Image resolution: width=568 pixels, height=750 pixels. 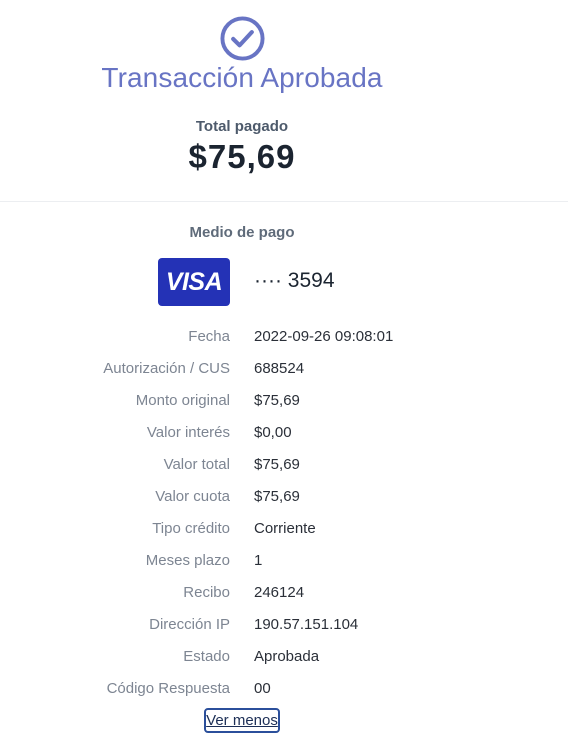 I want to click on total-paid-amount: $75,69, so click(x=242, y=156).